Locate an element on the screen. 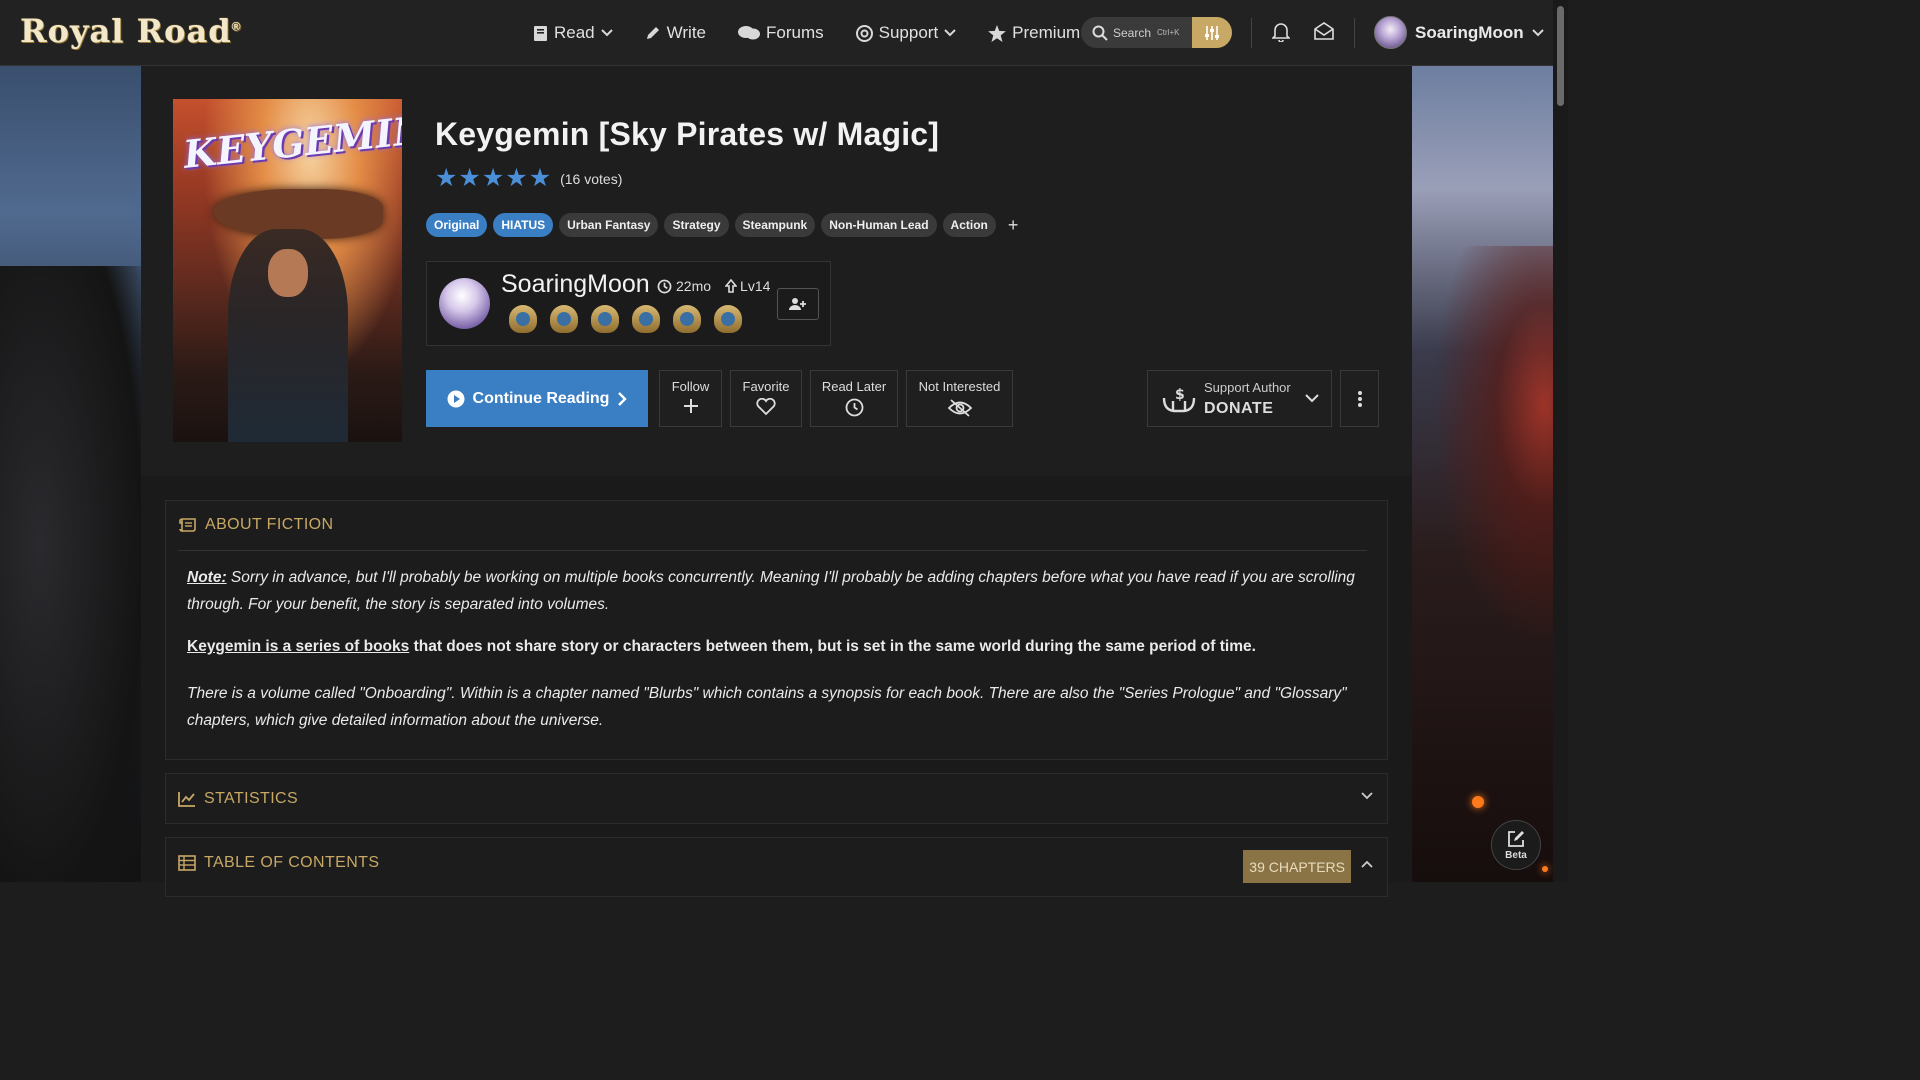  user-plus-icon is located at coordinates (797, 304).